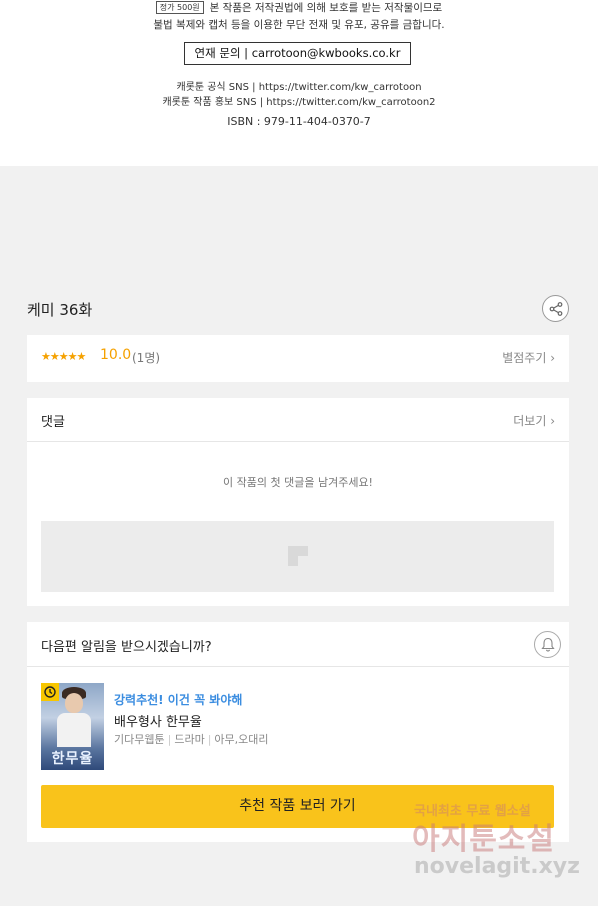  Describe the element at coordinates (72, 759) in the screenshot. I see `thumbnail-logo: 한무율` at that location.